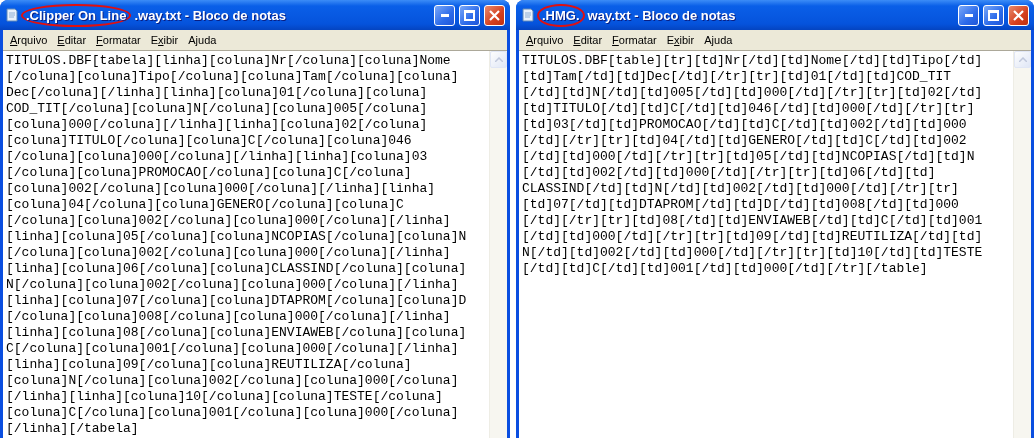 Image resolution: width=1034 pixels, height=438 pixels. Describe the element at coordinates (232, 381) in the screenshot. I see `text-line: [coluna]N[/coluna][coluna]002[/coluna][coluna]000[/coluna]` at that location.